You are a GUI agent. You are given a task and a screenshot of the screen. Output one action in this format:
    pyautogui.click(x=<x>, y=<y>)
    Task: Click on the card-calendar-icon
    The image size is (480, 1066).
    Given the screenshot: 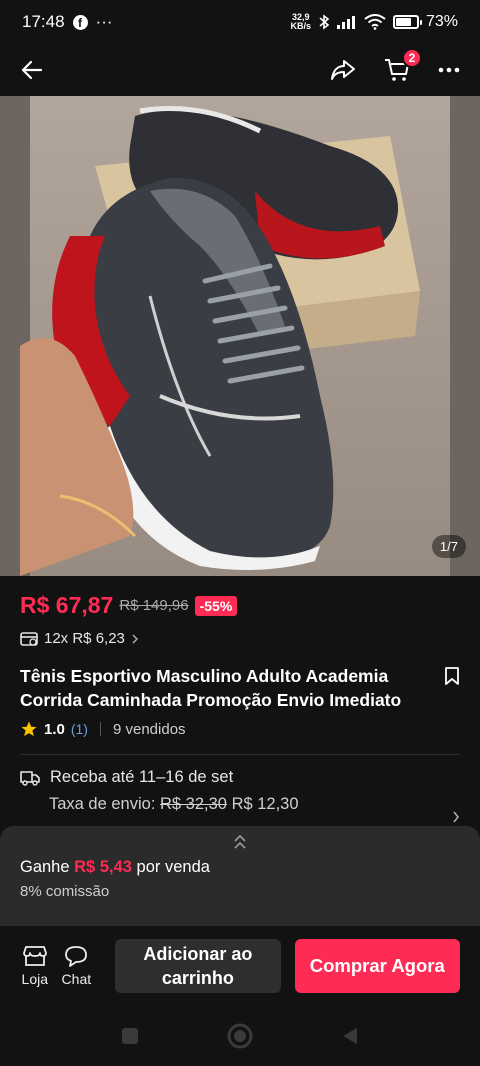 What is the action you would take?
    pyautogui.click(x=29, y=638)
    